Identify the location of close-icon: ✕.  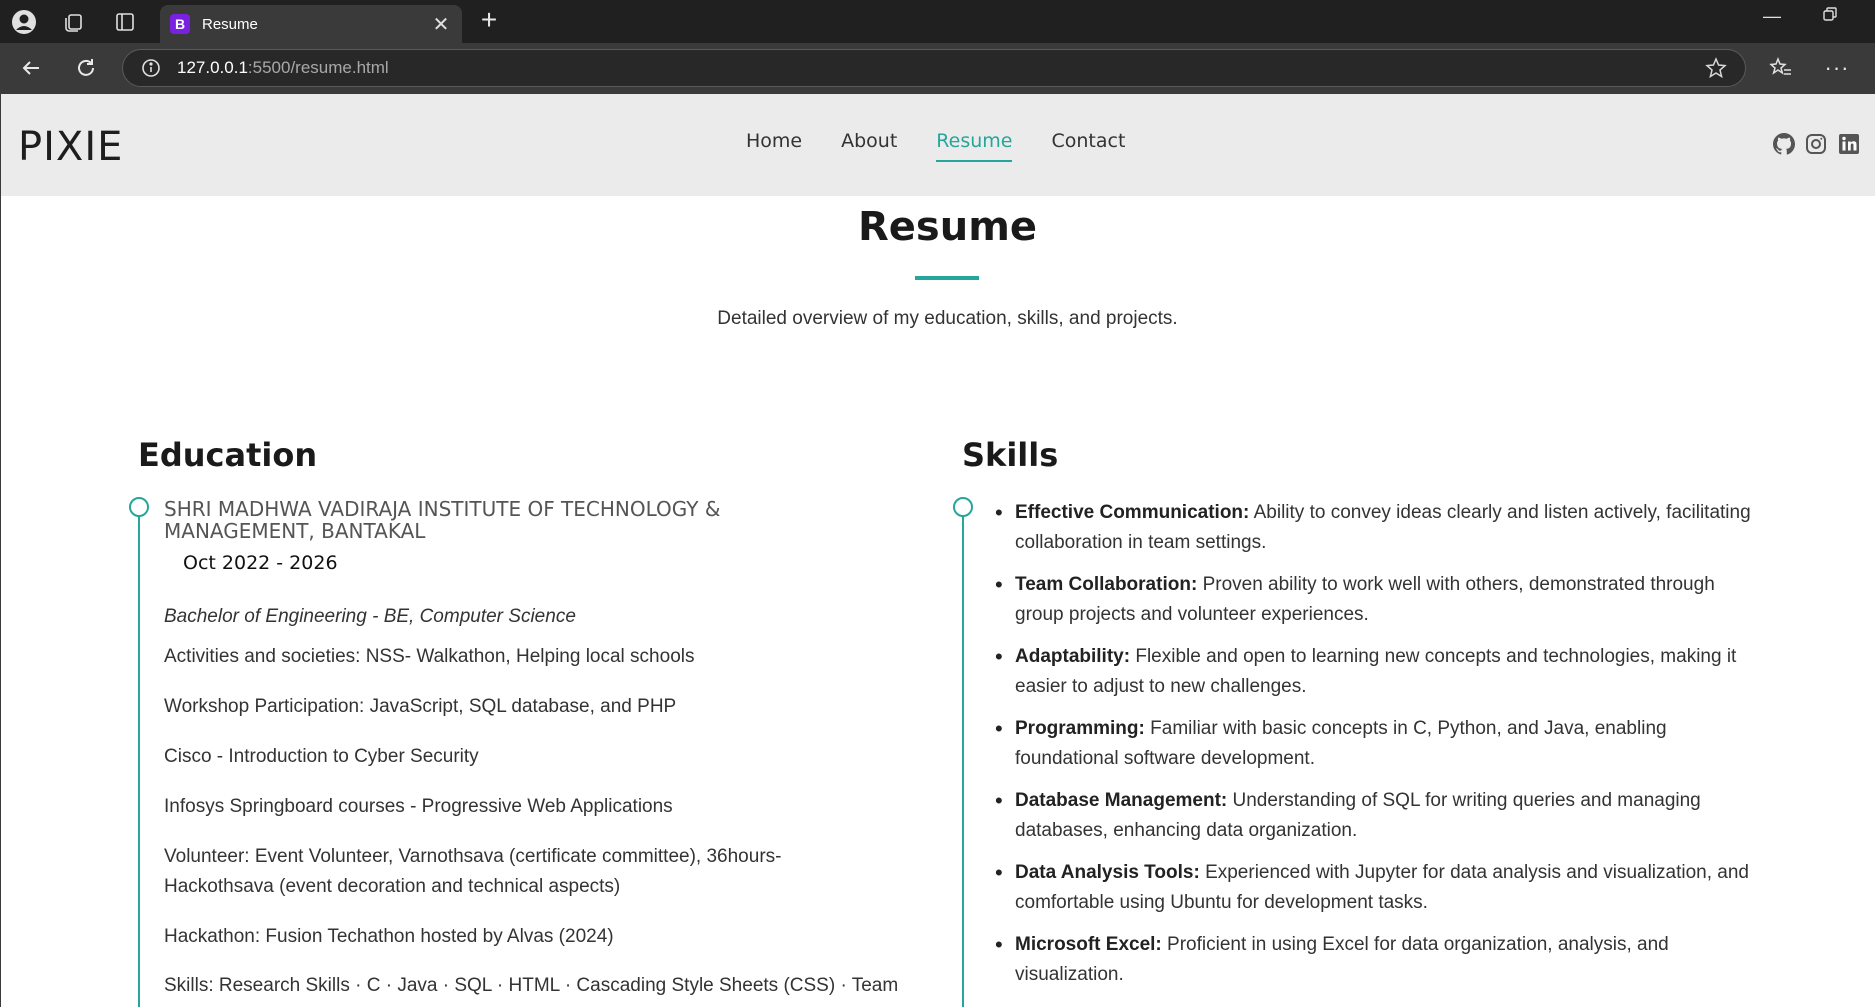
(441, 24).